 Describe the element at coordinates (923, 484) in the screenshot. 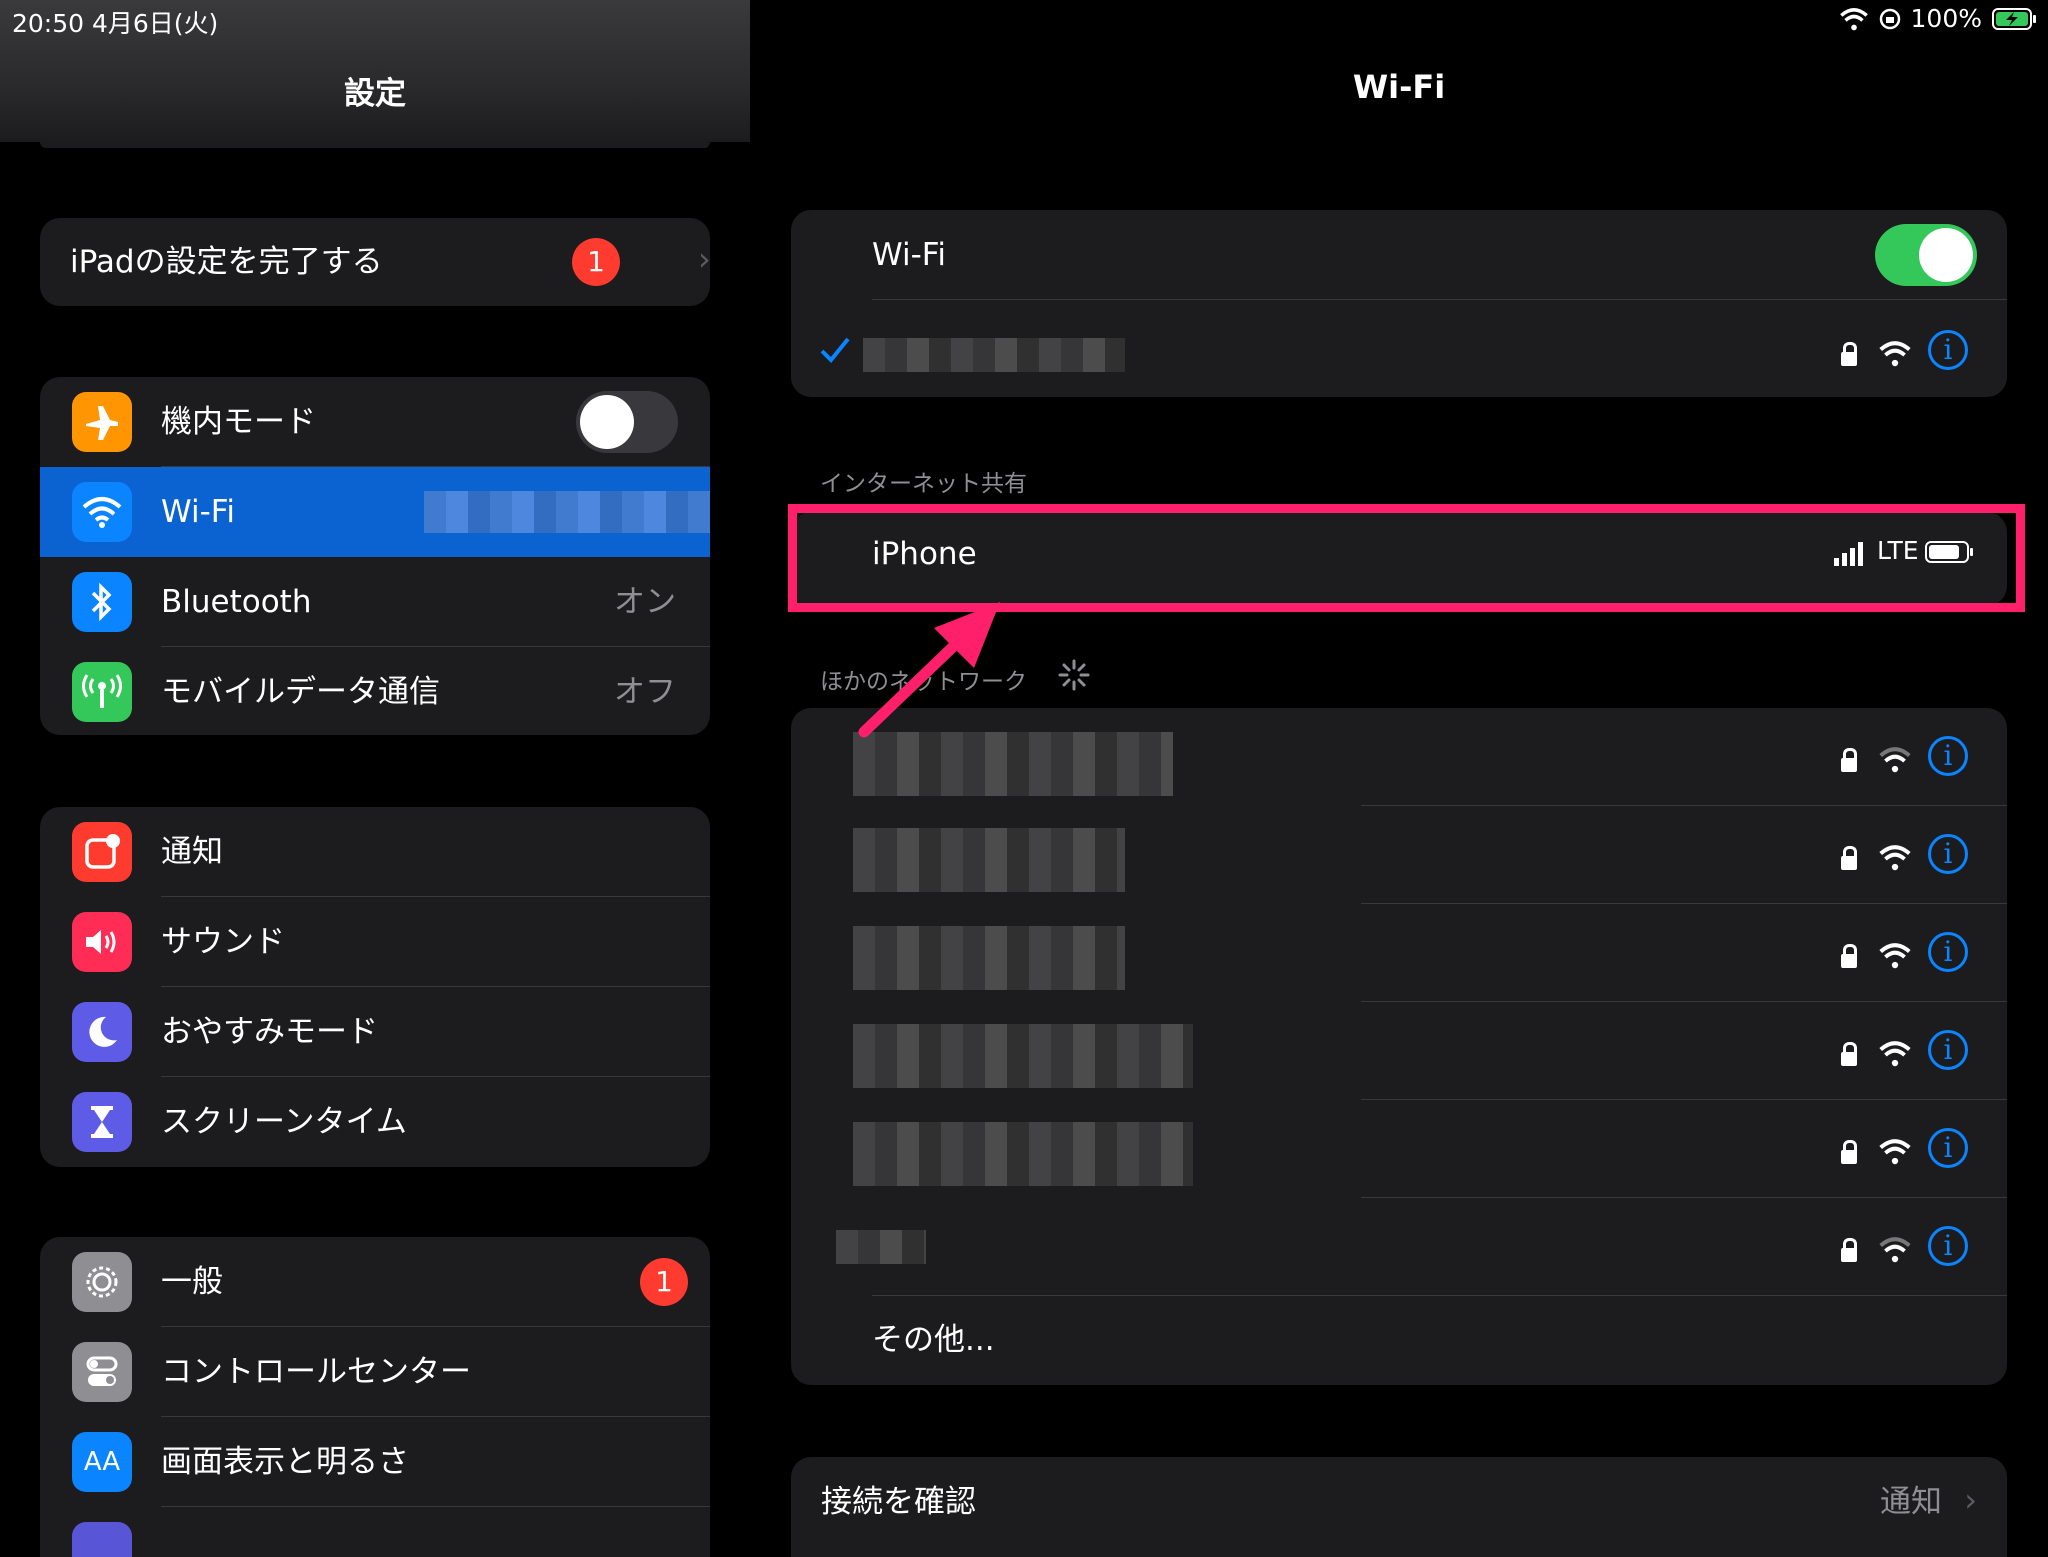

I see `hotspot-section-label: インターネット共有` at that location.